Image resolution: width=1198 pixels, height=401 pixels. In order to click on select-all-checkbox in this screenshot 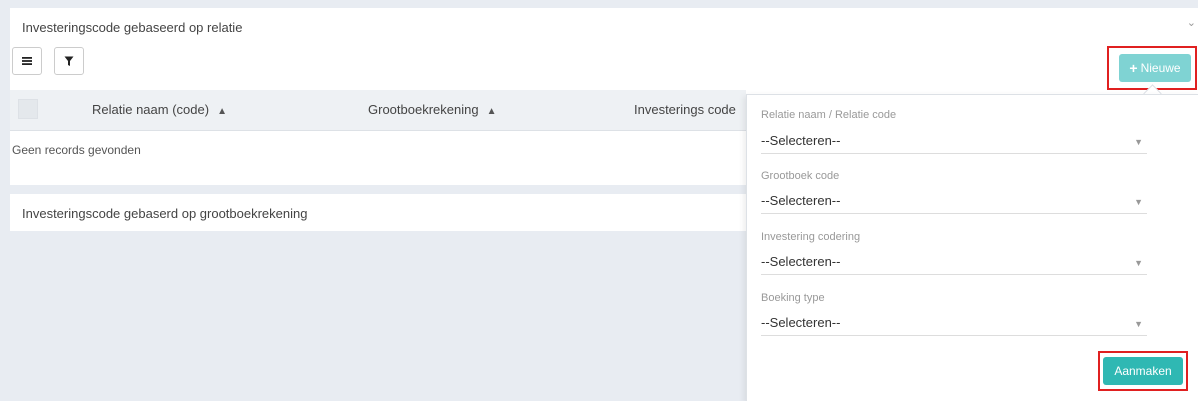, I will do `click(28, 109)`.